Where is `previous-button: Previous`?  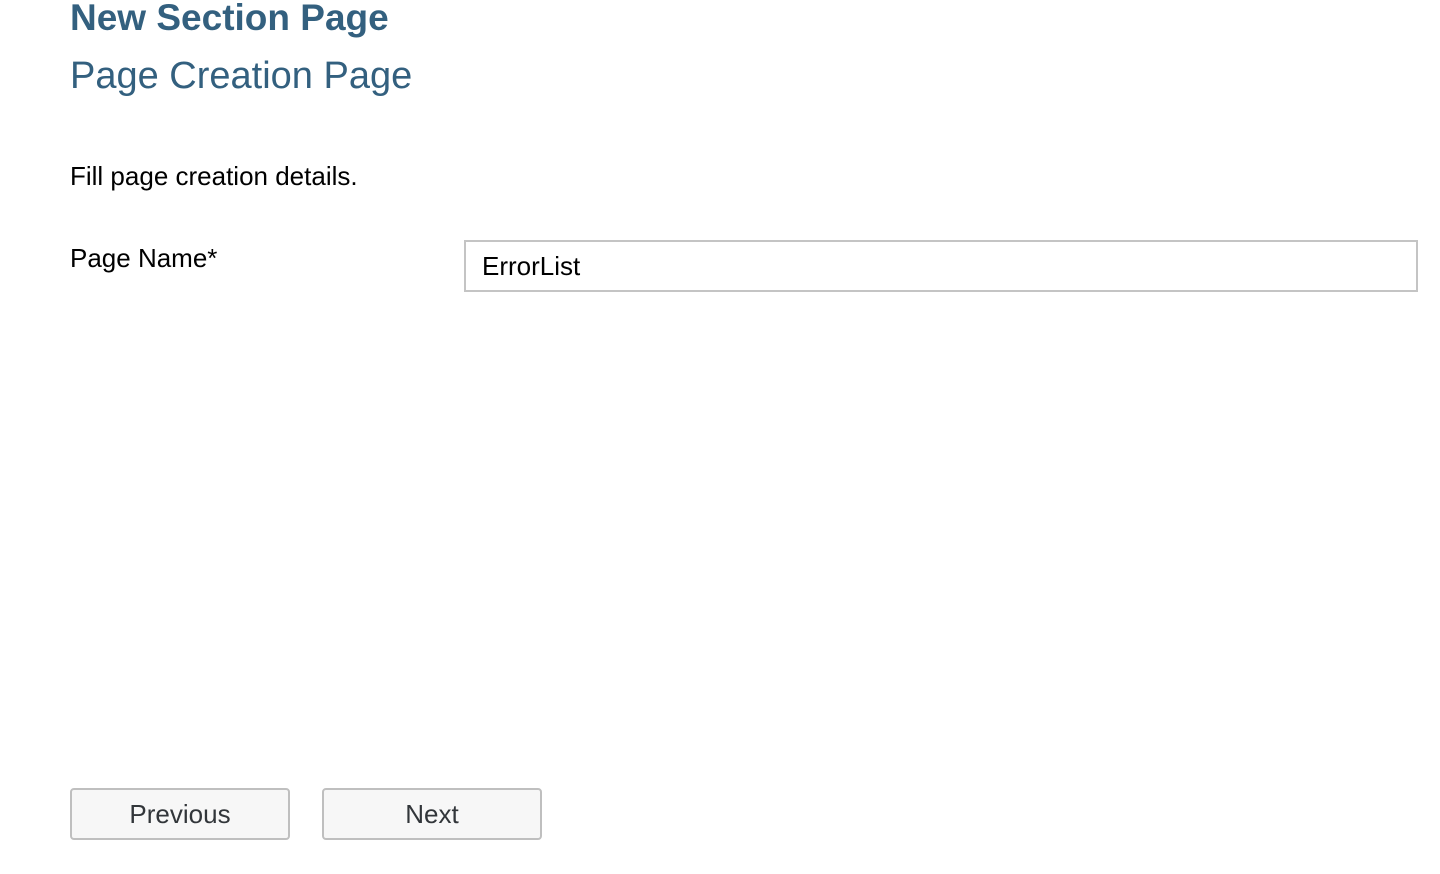
previous-button: Previous is located at coordinates (180, 814).